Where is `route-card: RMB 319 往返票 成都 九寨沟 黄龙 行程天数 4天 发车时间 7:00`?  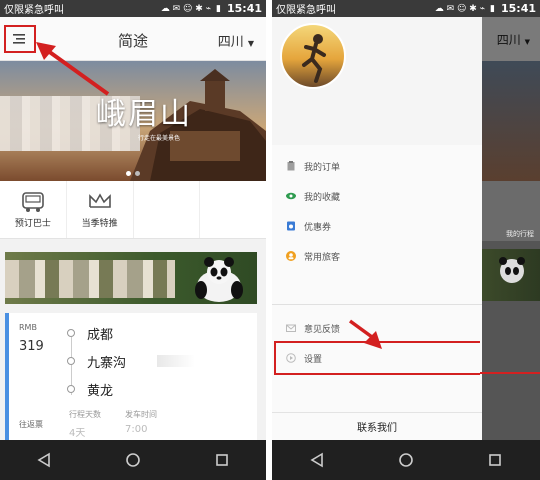 route-card: RMB 319 往返票 成都 九寨沟 黄龙 行程天数 4天 发车时间 7:00 is located at coordinates (131, 377).